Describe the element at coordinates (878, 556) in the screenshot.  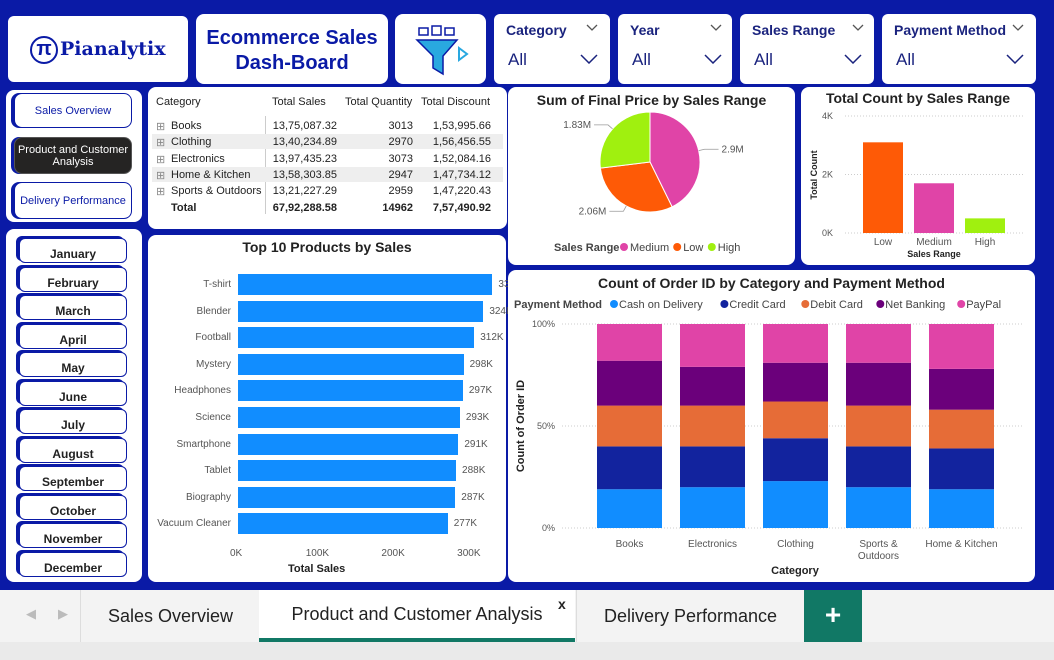
I see `x-tick-label: Outdoors` at that location.